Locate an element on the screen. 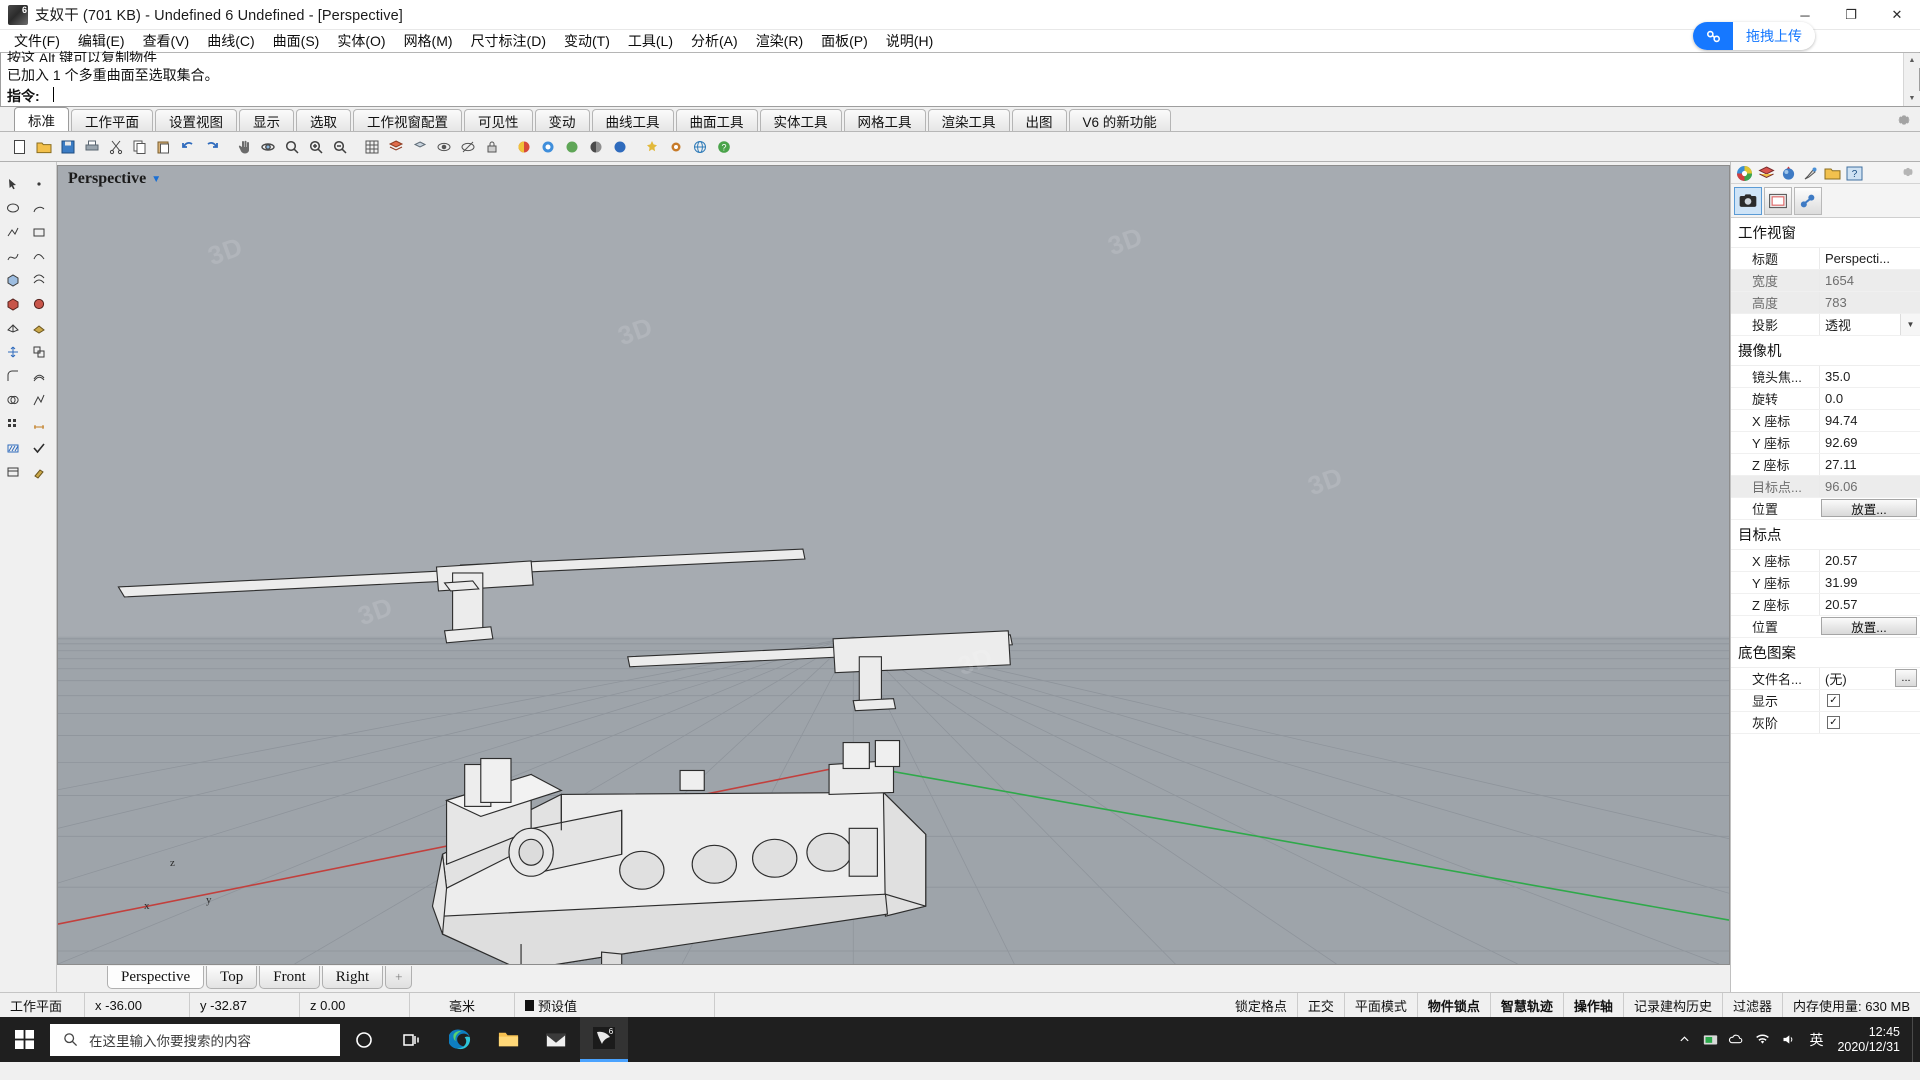  paint-brush-icon is located at coordinates (1810, 173).